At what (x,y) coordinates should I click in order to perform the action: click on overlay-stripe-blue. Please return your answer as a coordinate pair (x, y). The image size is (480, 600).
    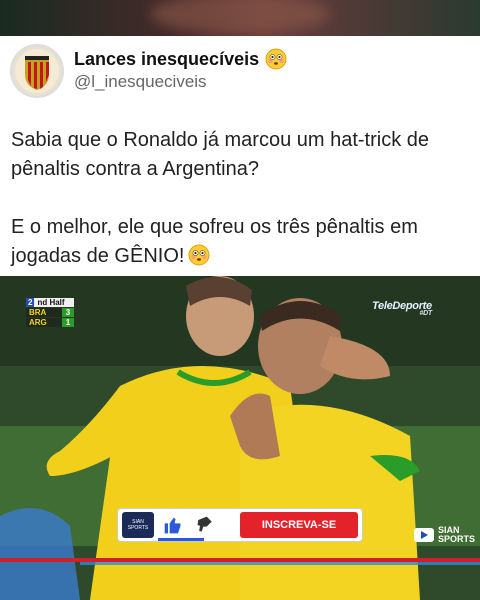
    Looking at the image, I should click on (280, 563).